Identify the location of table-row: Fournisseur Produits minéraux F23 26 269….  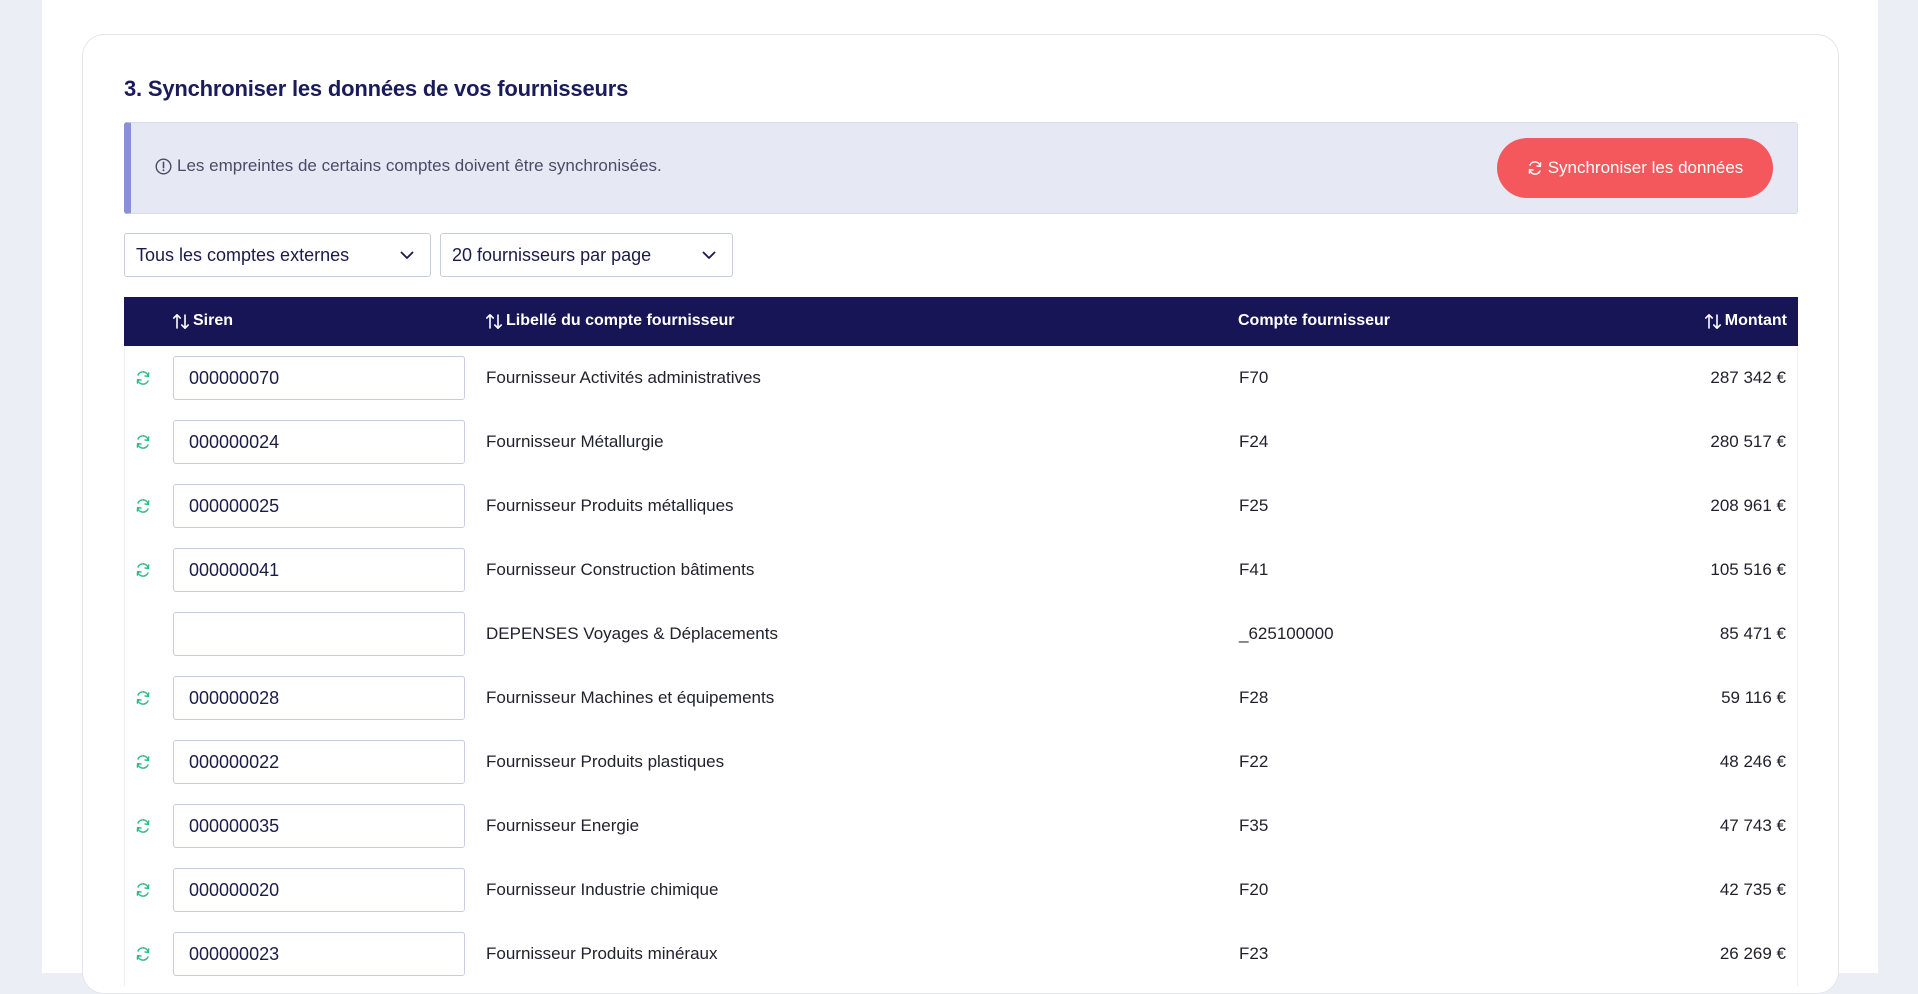
(961, 954).